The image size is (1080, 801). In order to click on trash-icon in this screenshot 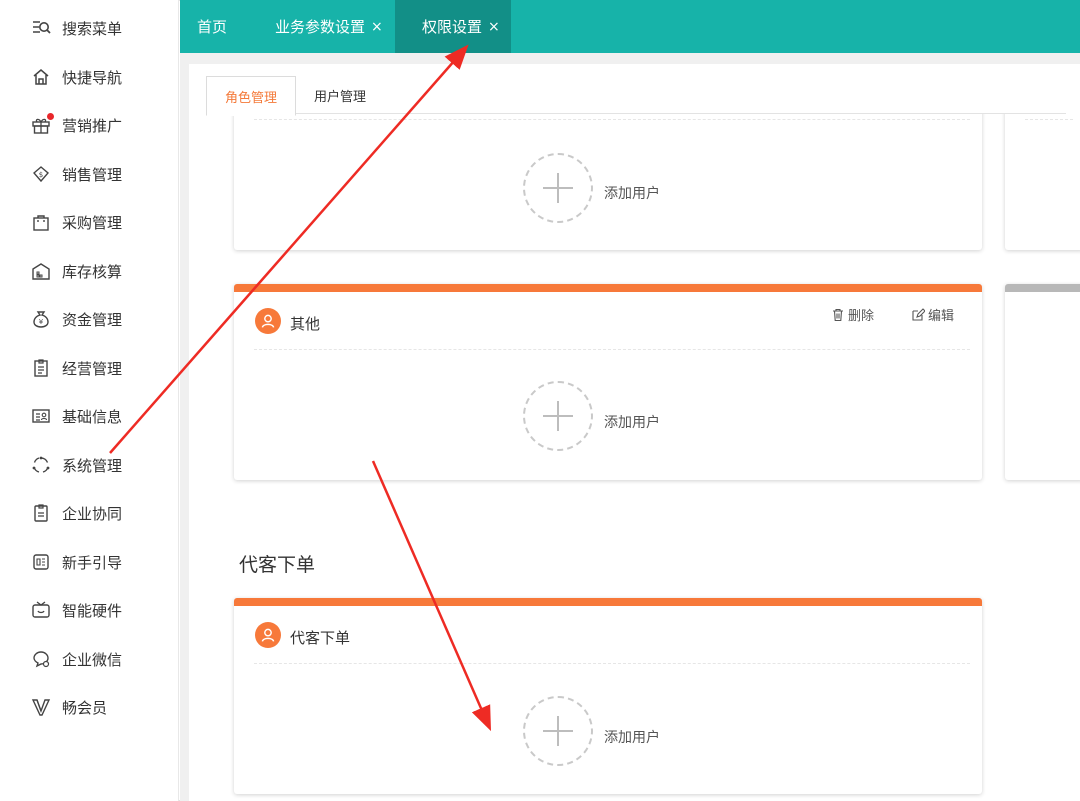, I will do `click(838, 314)`.